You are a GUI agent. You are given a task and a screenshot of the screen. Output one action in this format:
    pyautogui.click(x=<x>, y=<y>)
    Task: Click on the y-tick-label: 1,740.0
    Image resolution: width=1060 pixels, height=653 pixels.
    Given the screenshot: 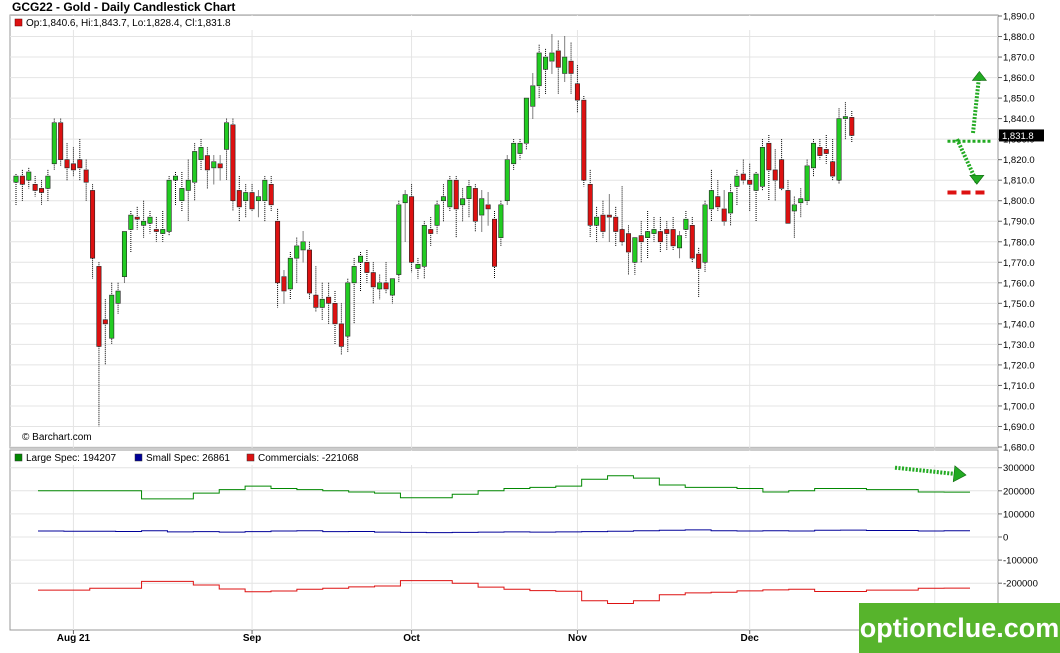 What is the action you would take?
    pyautogui.click(x=1019, y=324)
    